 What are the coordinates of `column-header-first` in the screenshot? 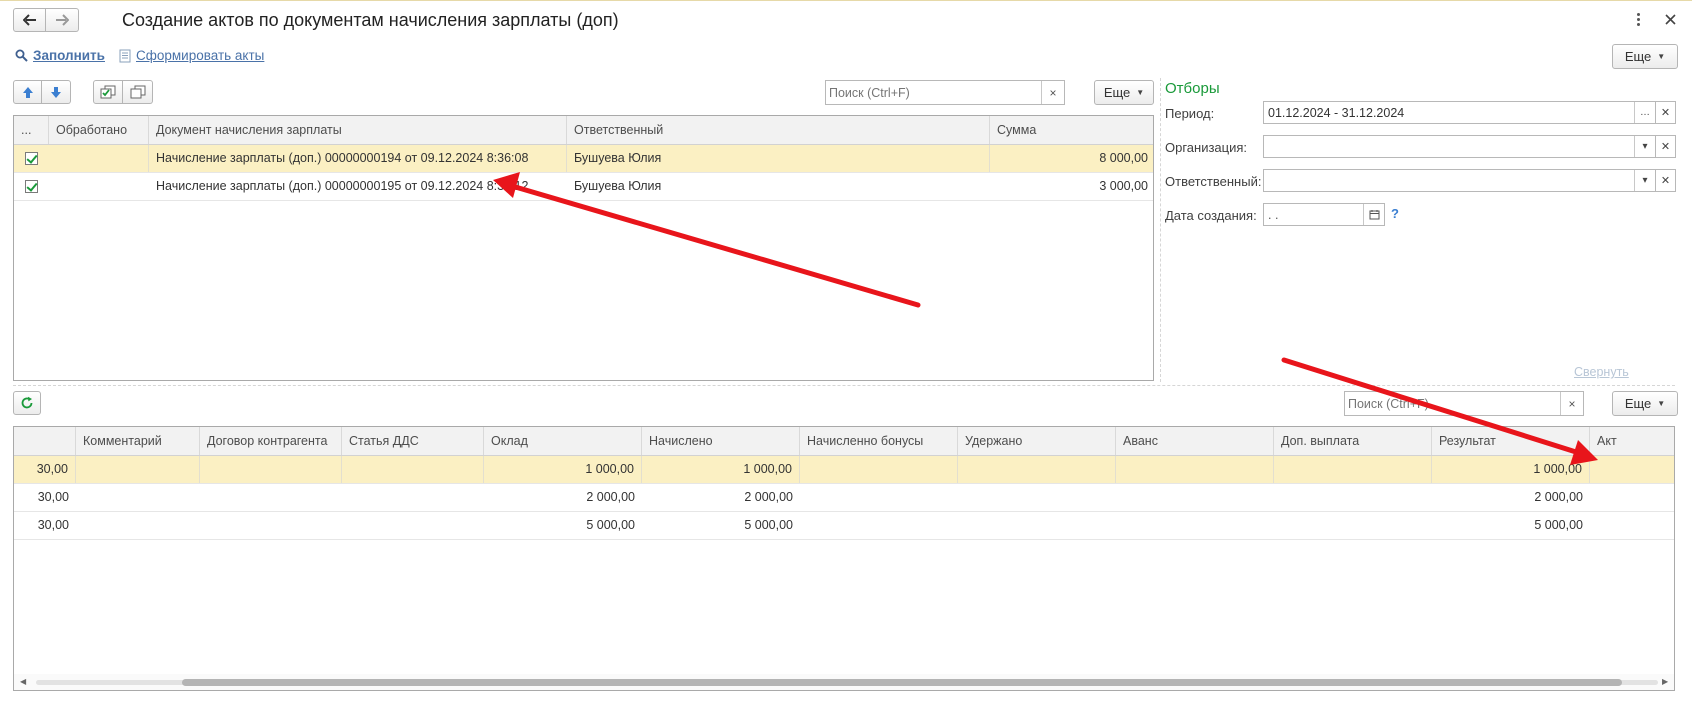 It's located at (45, 441).